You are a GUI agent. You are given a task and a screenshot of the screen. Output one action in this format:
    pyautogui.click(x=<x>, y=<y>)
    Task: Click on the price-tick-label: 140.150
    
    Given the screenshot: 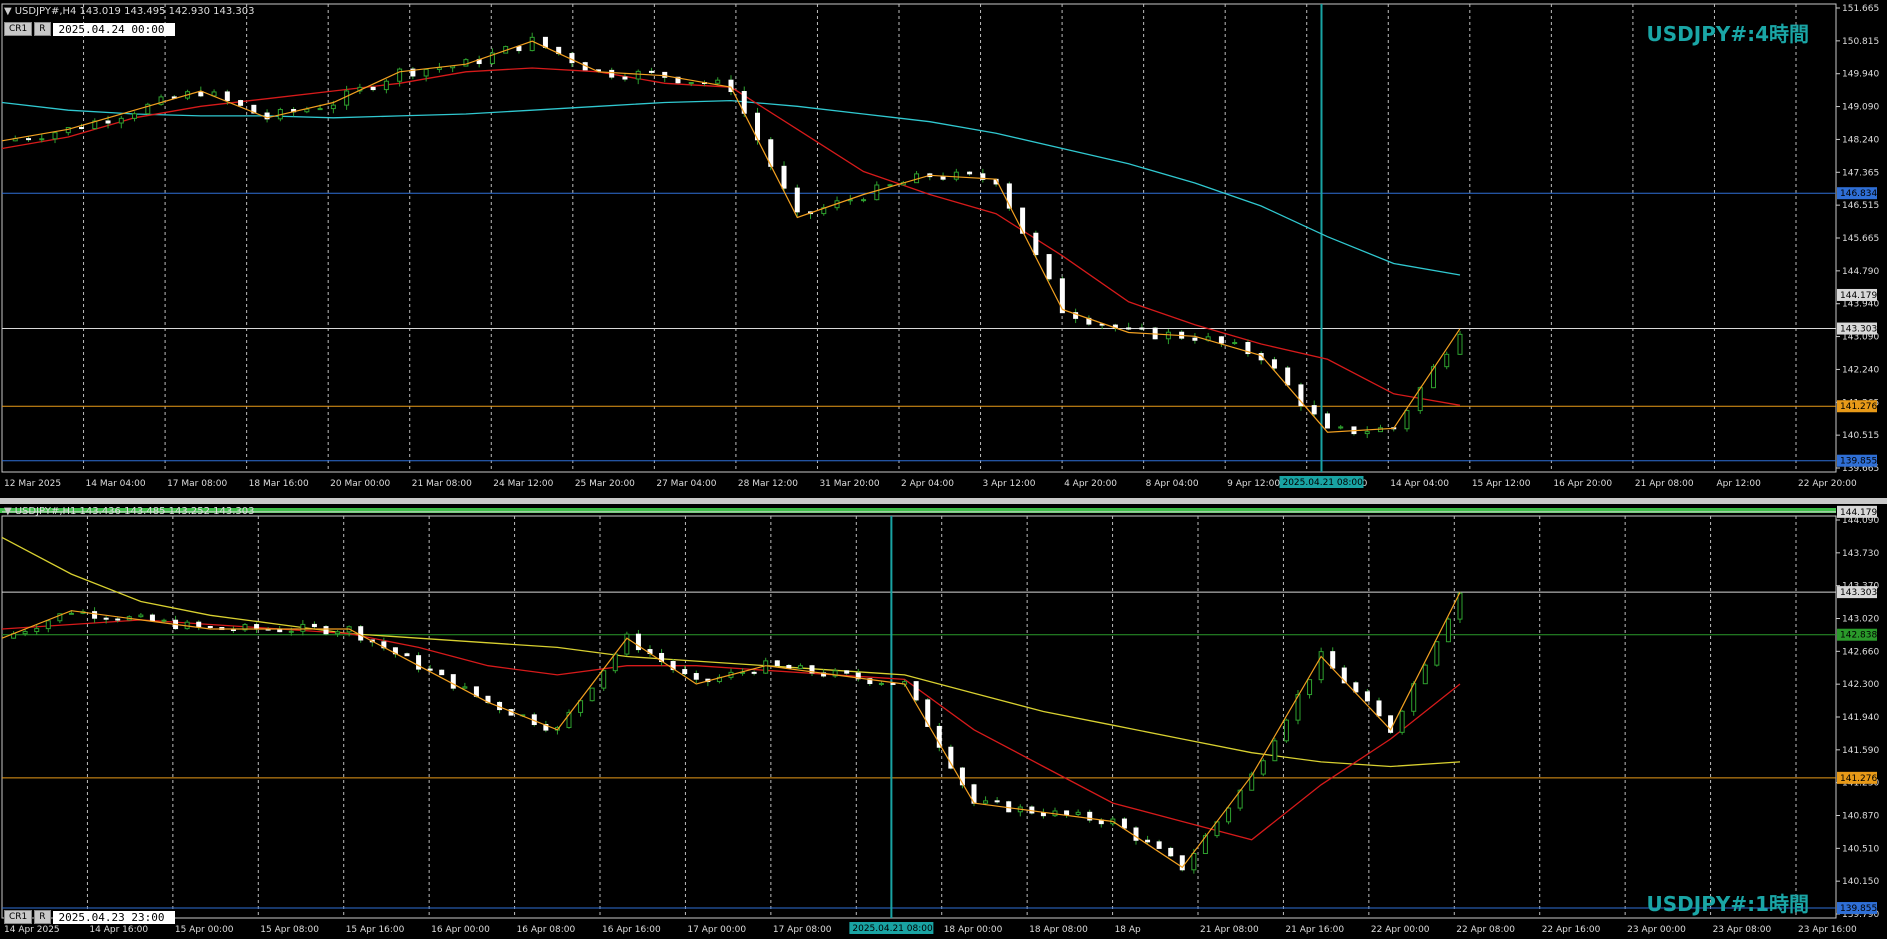 What is the action you would take?
    pyautogui.click(x=1860, y=882)
    